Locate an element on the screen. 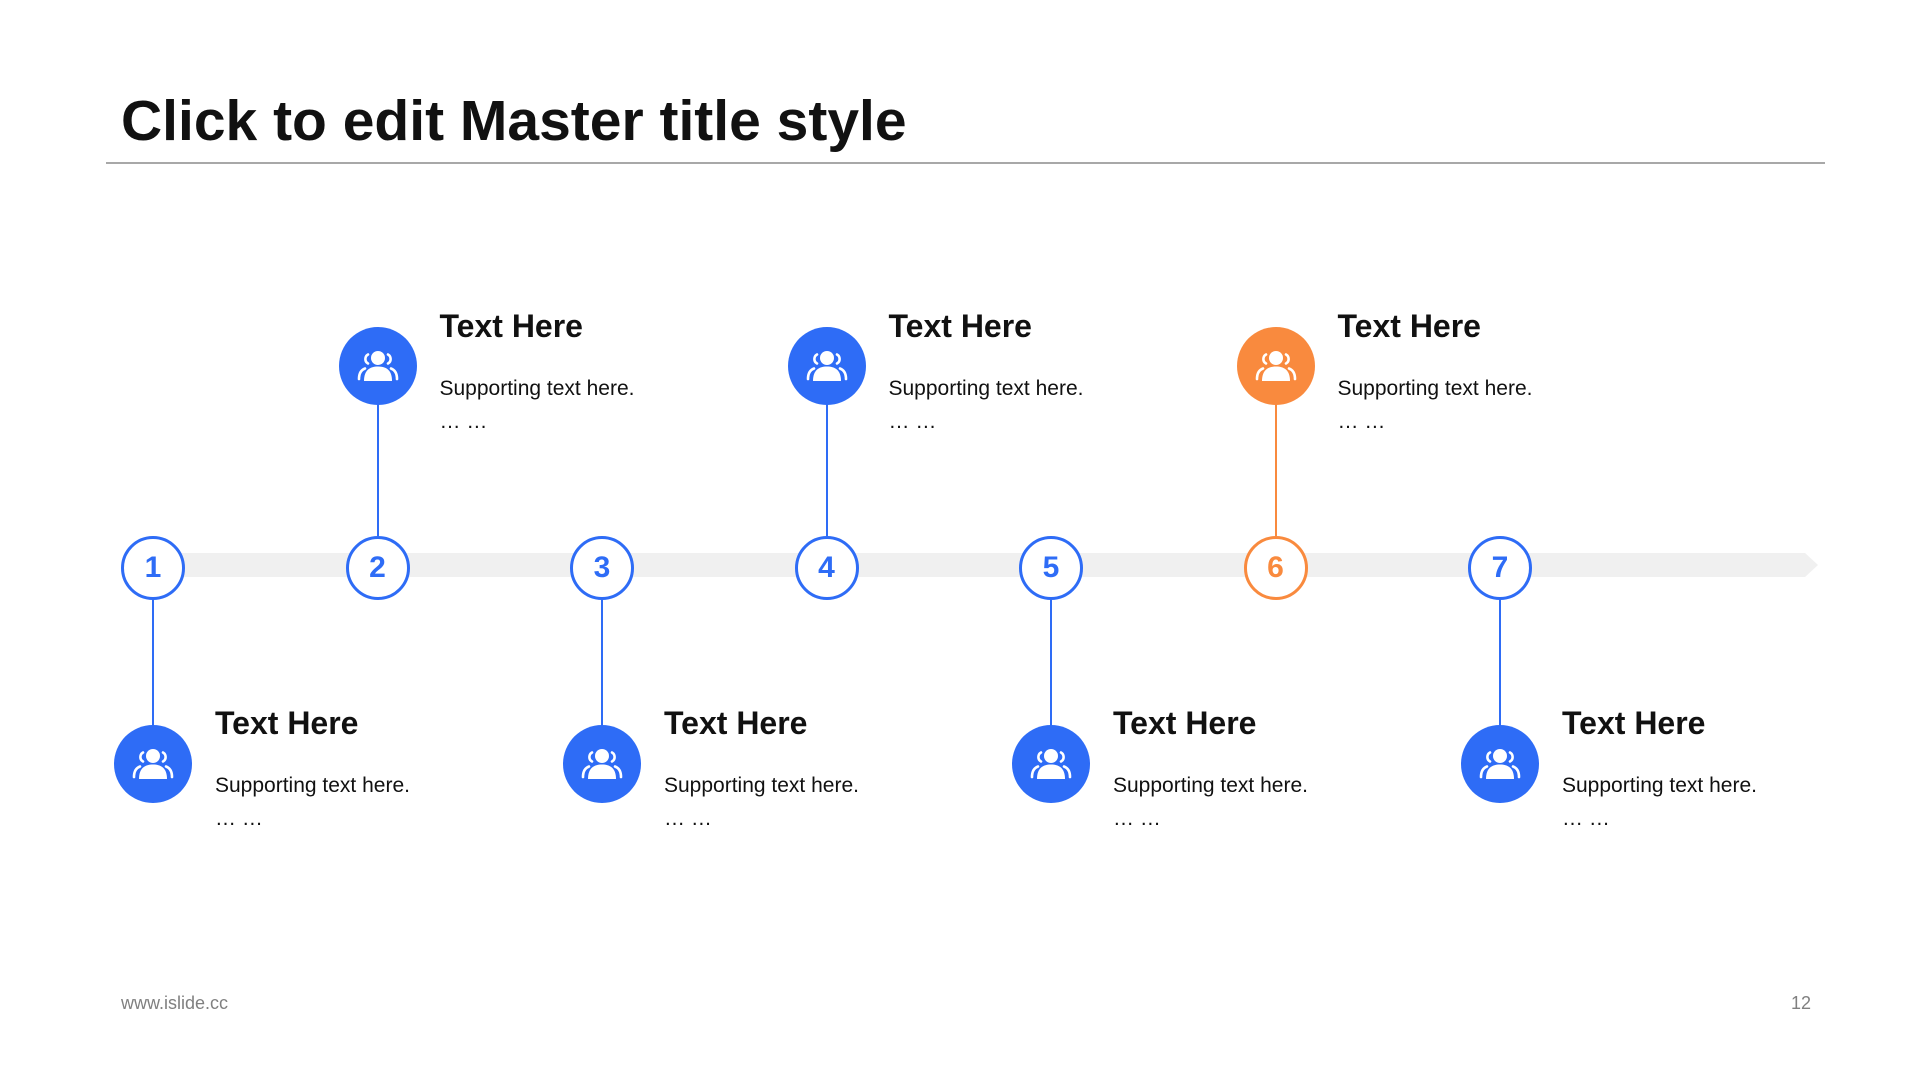 The width and height of the screenshot is (1920, 1080). step-number: 7 is located at coordinates (1500, 567).